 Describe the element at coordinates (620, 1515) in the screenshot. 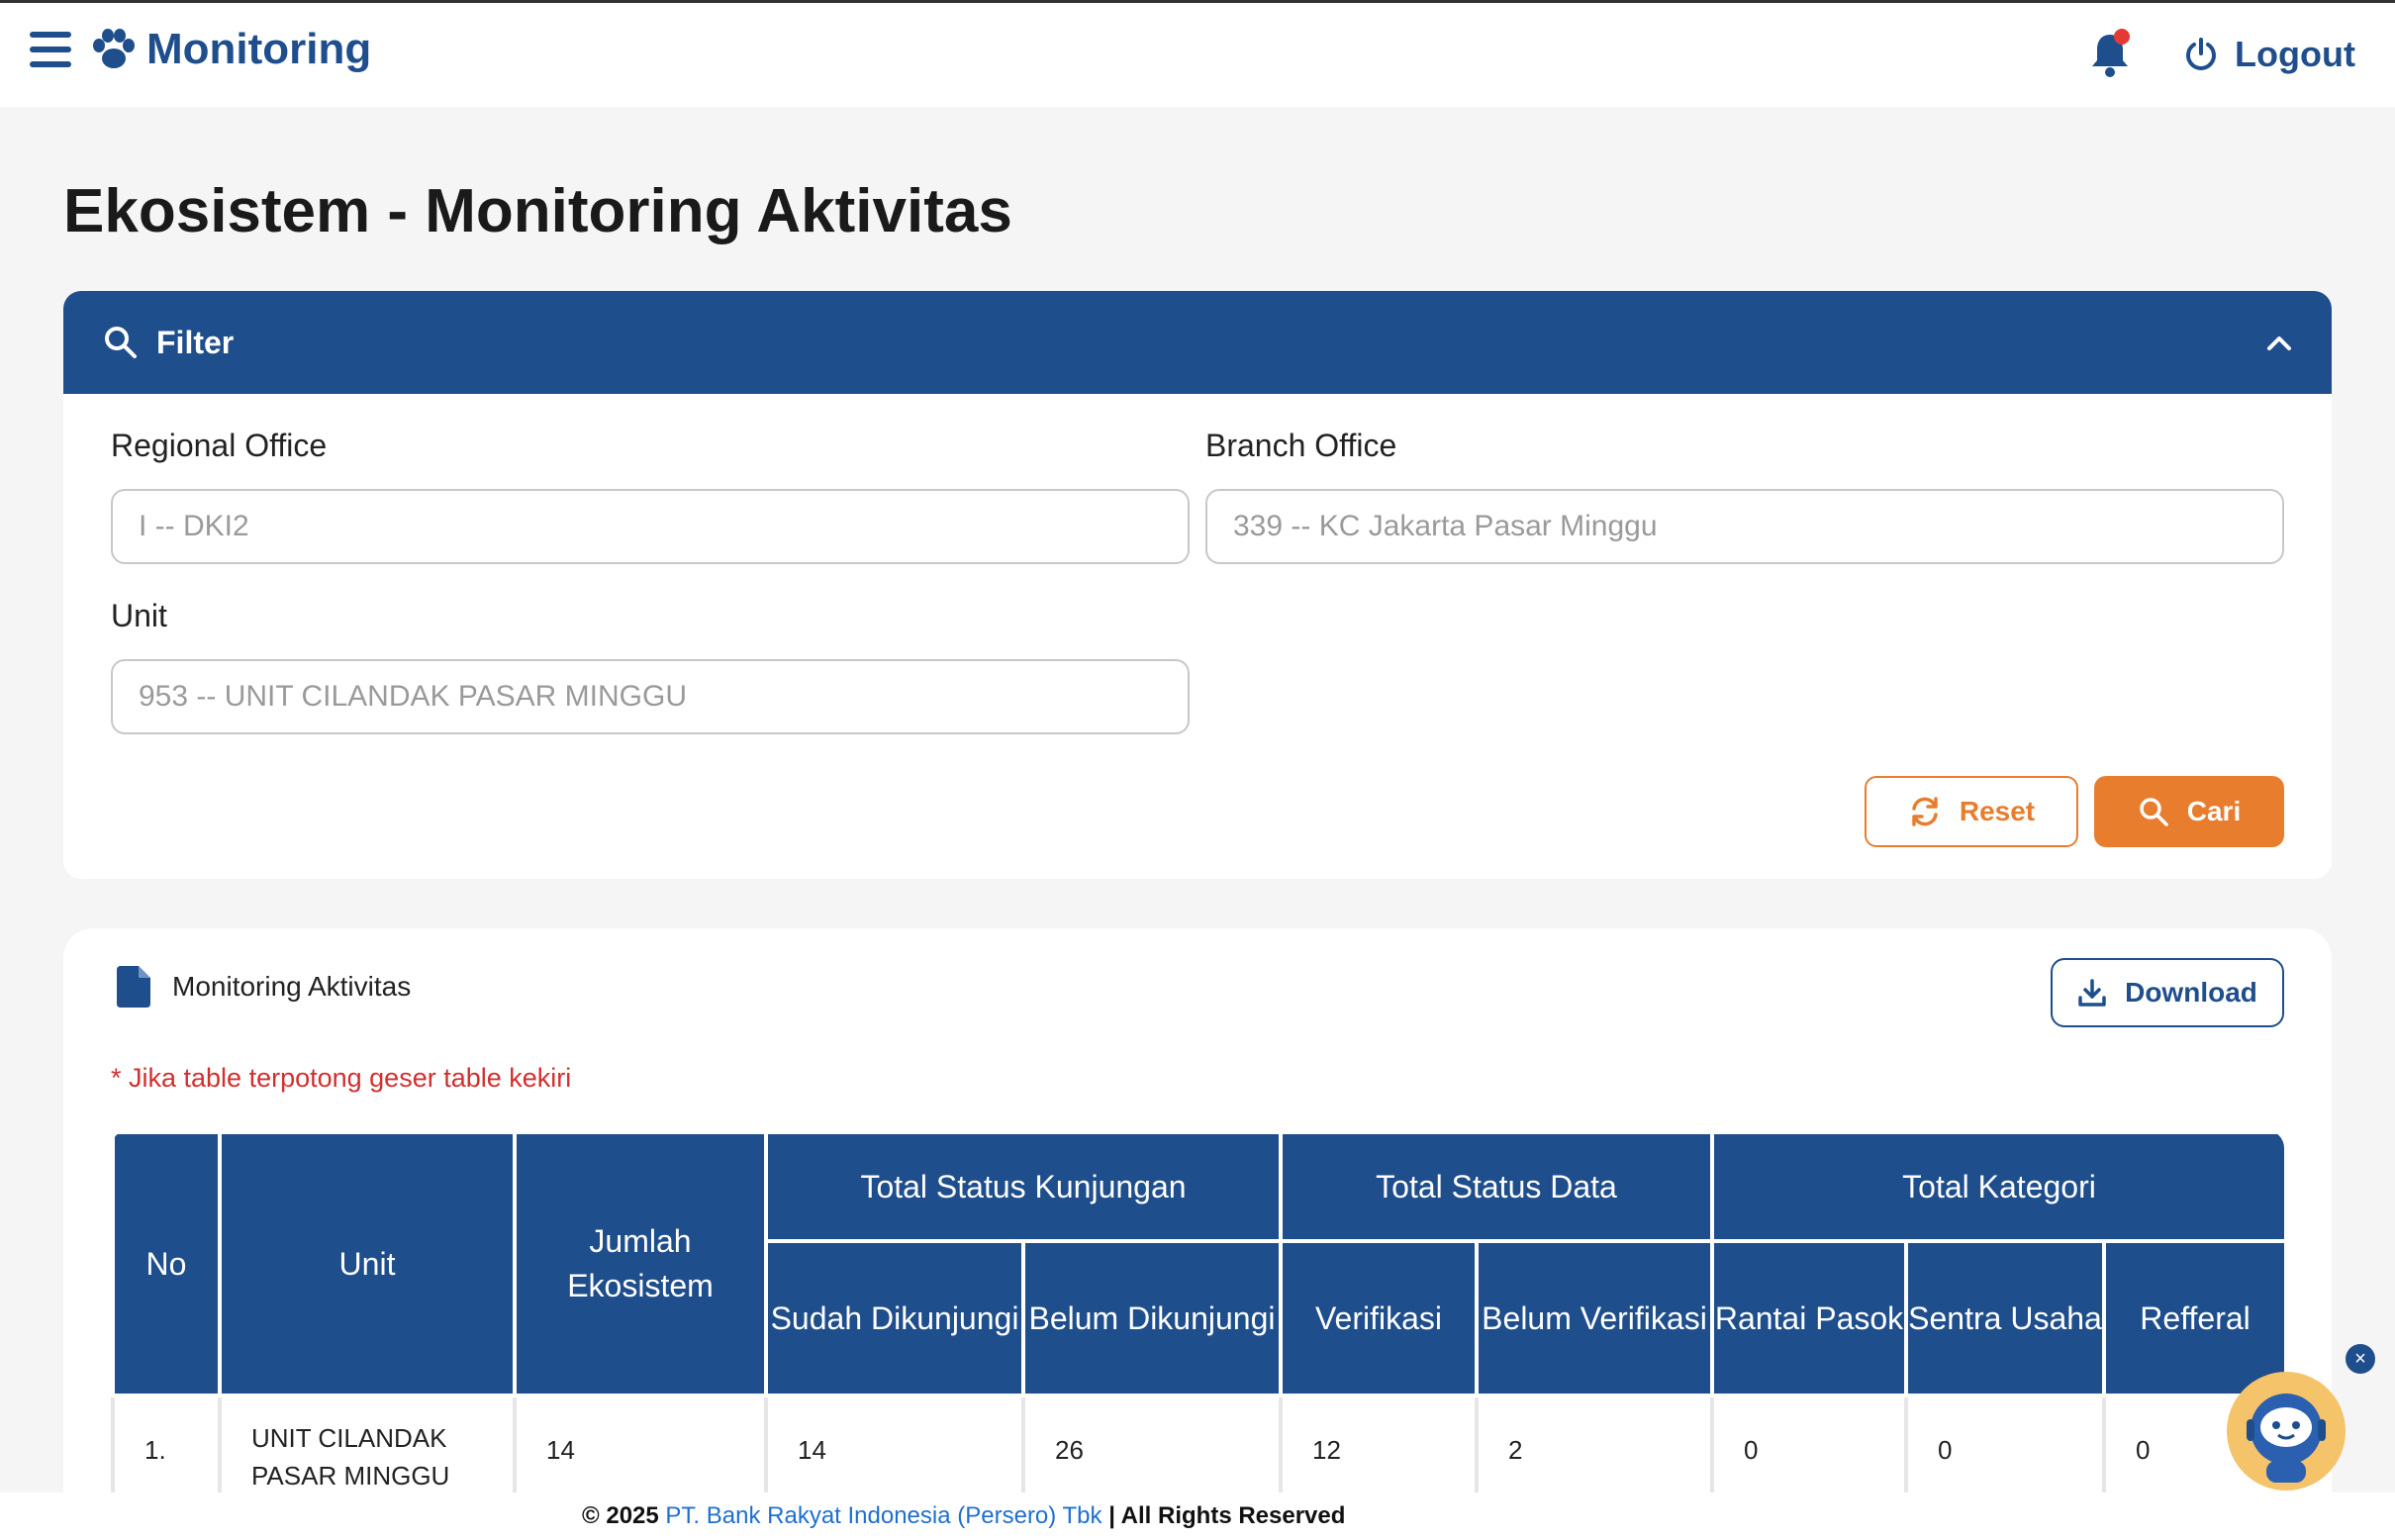

I see `footer-copyright: © 2025` at that location.